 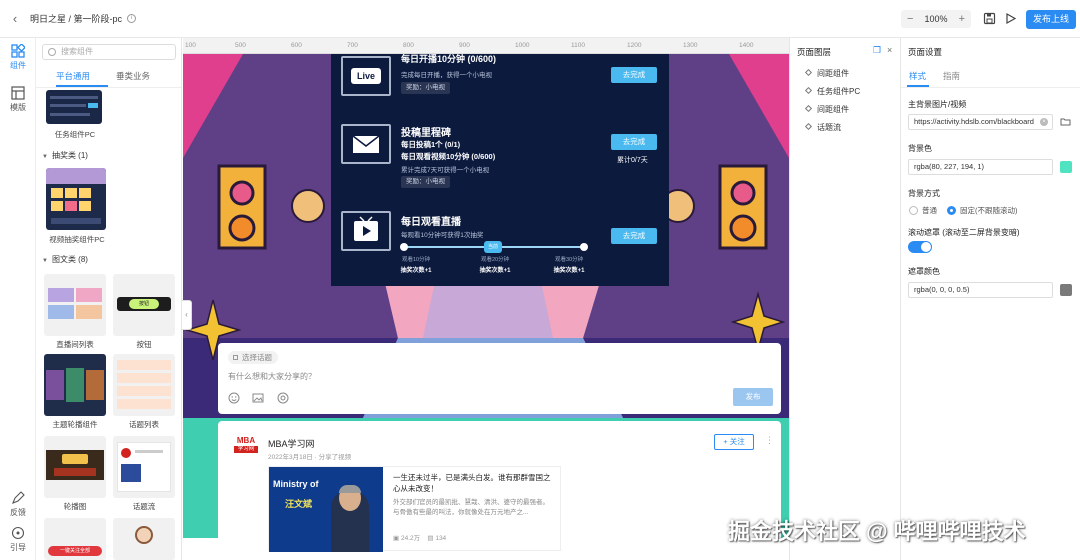 What do you see at coordinates (980, 167) in the screenshot?
I see `bg-color-input: rgba(80, 227, 194, 1)` at bounding box center [980, 167].